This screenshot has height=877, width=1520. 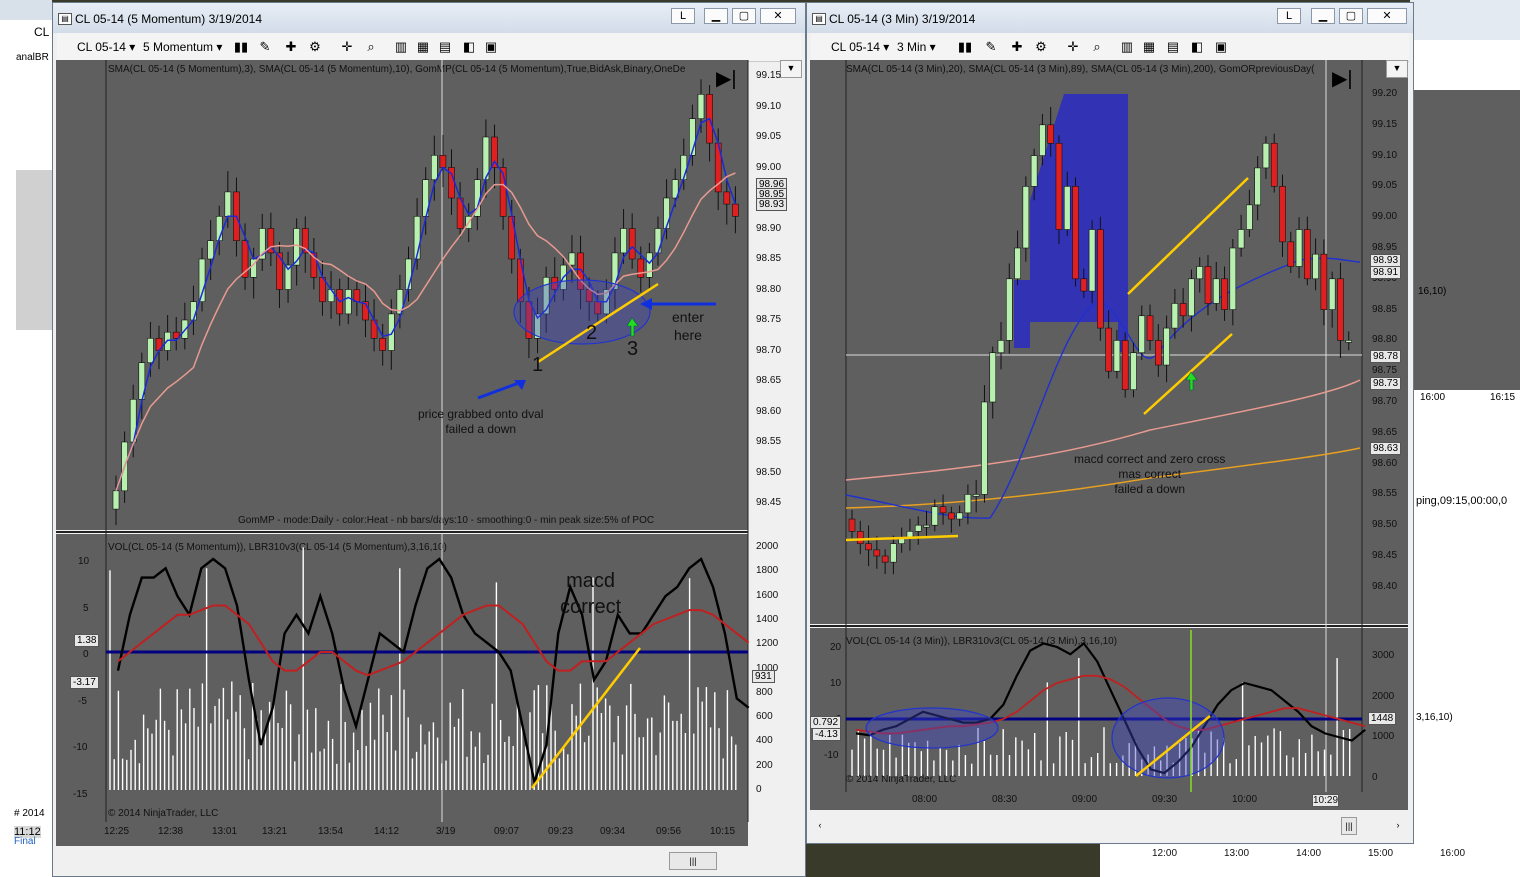 I want to click on w1-vol-tag: 931, so click(x=763, y=676).